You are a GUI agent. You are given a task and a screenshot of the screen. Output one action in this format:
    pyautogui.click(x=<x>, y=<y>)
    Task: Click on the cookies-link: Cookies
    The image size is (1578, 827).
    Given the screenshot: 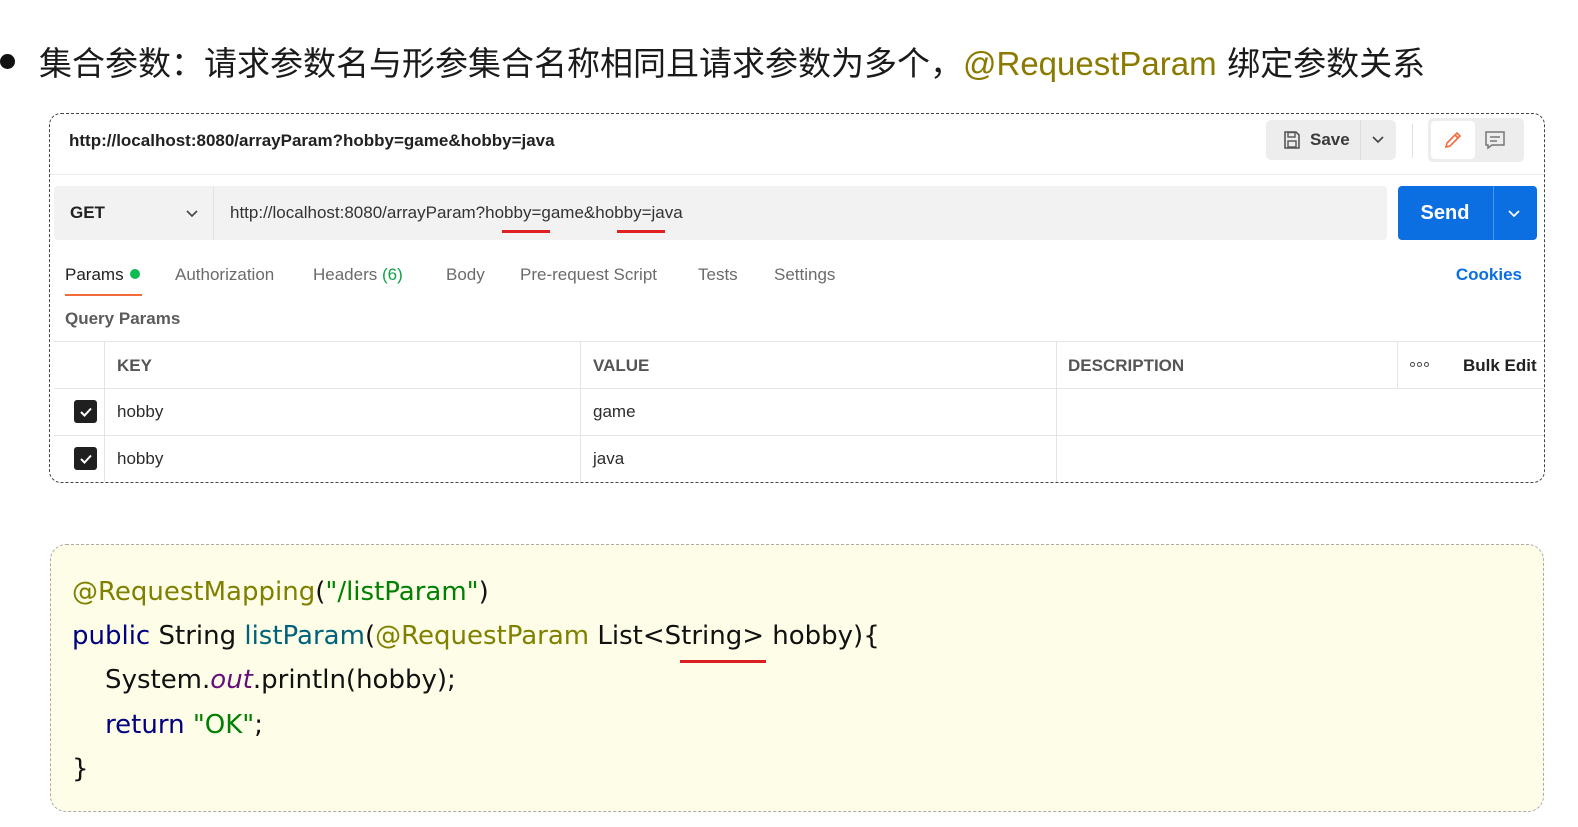 What is the action you would take?
    pyautogui.click(x=1489, y=275)
    